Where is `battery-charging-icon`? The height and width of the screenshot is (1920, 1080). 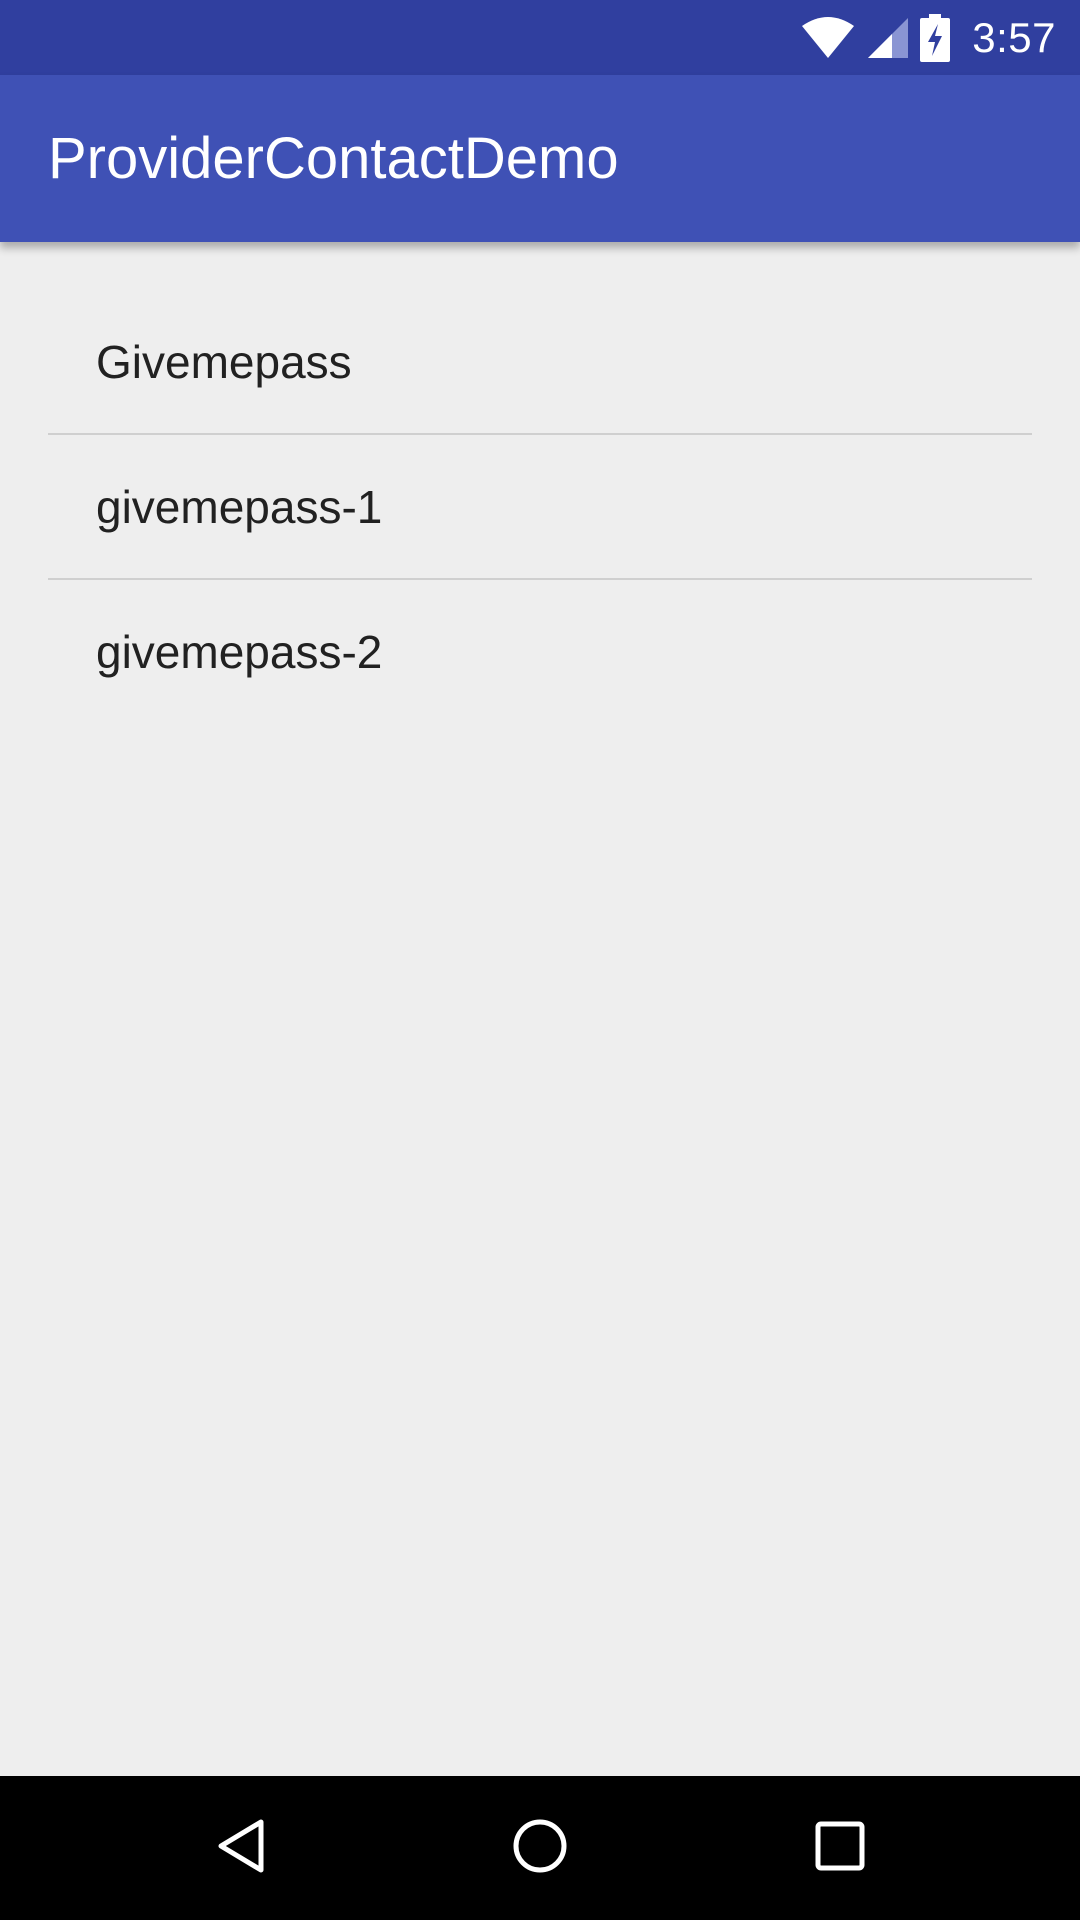
battery-charging-icon is located at coordinates (935, 37).